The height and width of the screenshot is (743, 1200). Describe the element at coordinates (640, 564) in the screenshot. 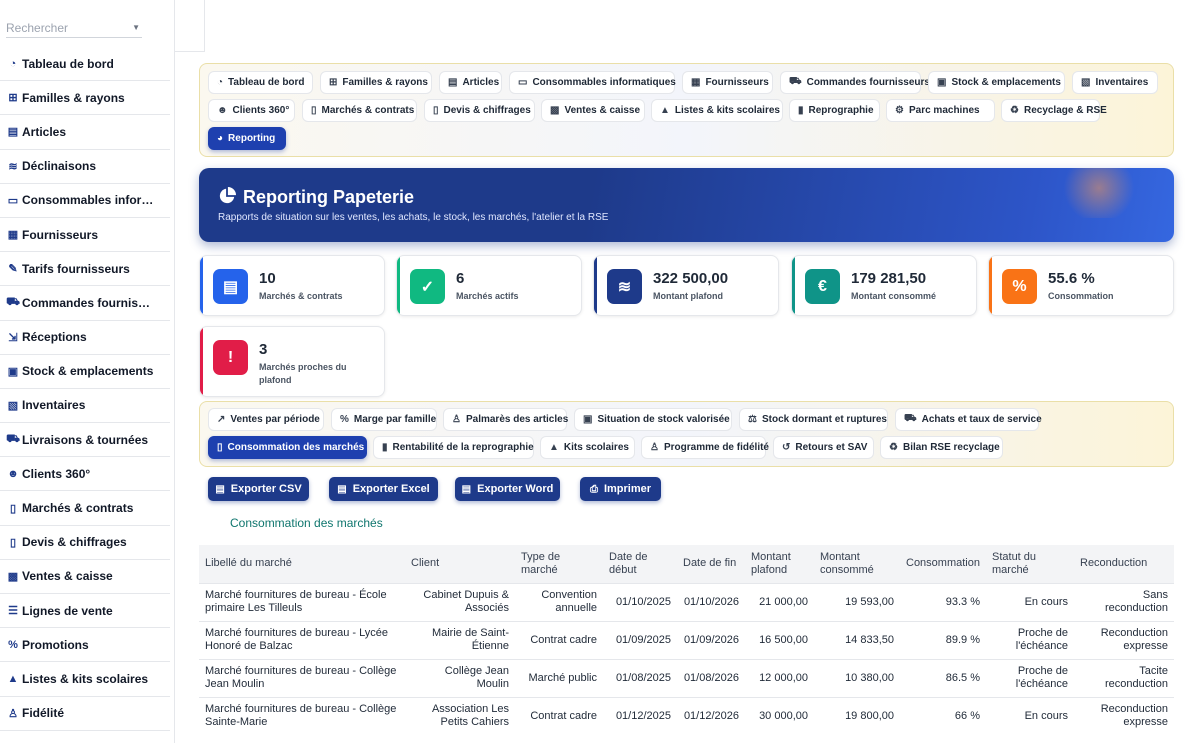

I see `column-header: Date de début` at that location.